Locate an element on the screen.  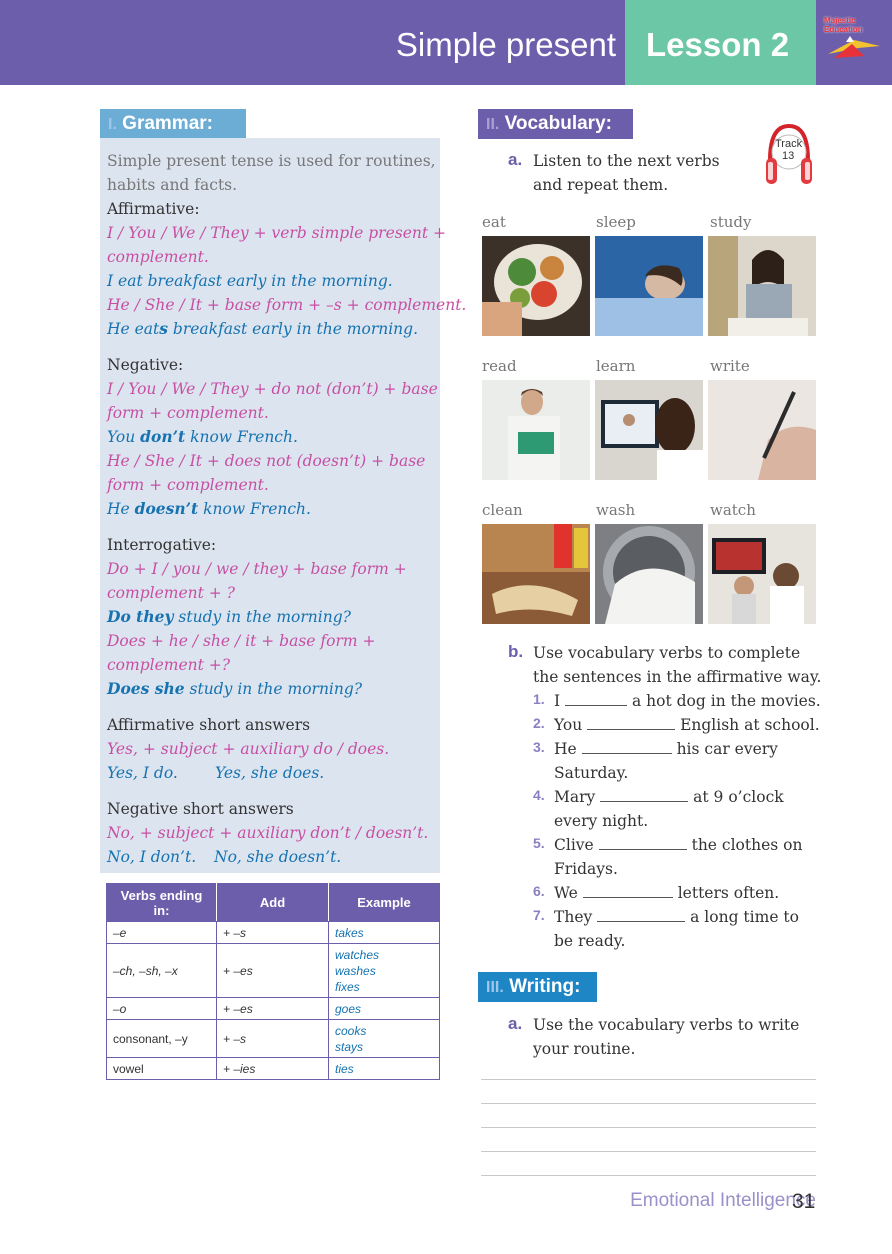
photo-eat is located at coordinates (536, 286).